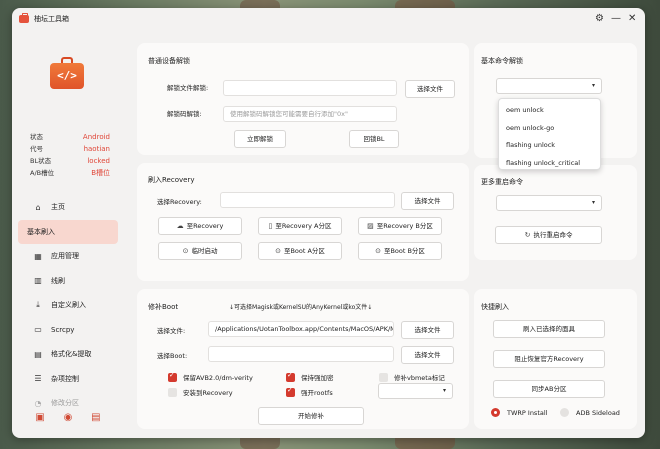  Describe the element at coordinates (95, 417) in the screenshot. I see `chat-icon: ▤` at that location.